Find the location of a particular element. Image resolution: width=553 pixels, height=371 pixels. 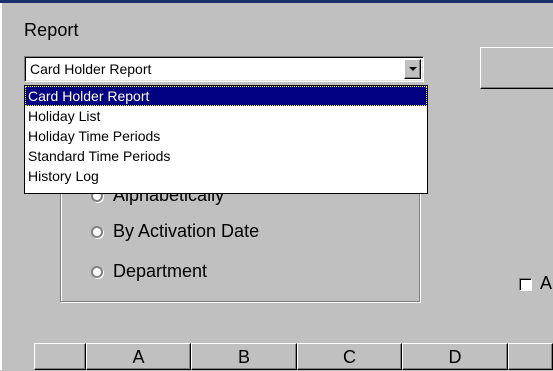

radio-department: Department is located at coordinates (201, 272).